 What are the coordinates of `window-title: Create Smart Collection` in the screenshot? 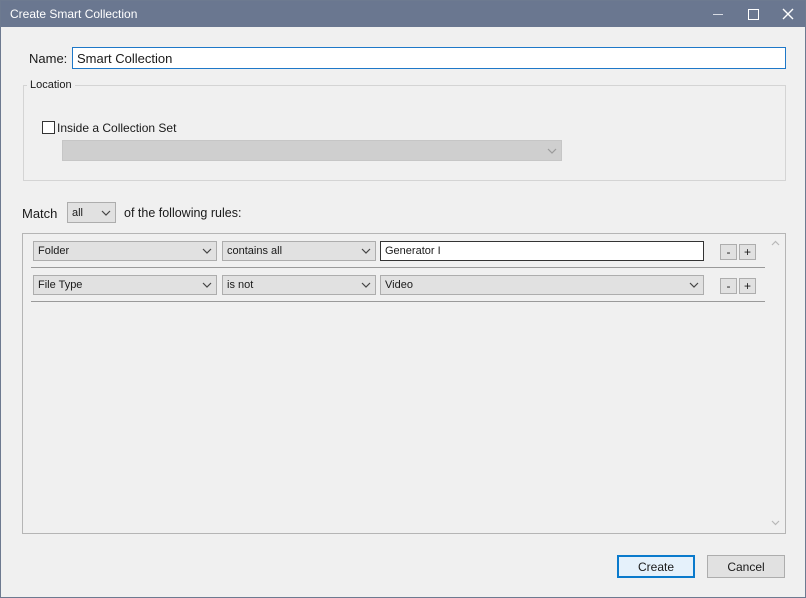 It's located at (74, 14).